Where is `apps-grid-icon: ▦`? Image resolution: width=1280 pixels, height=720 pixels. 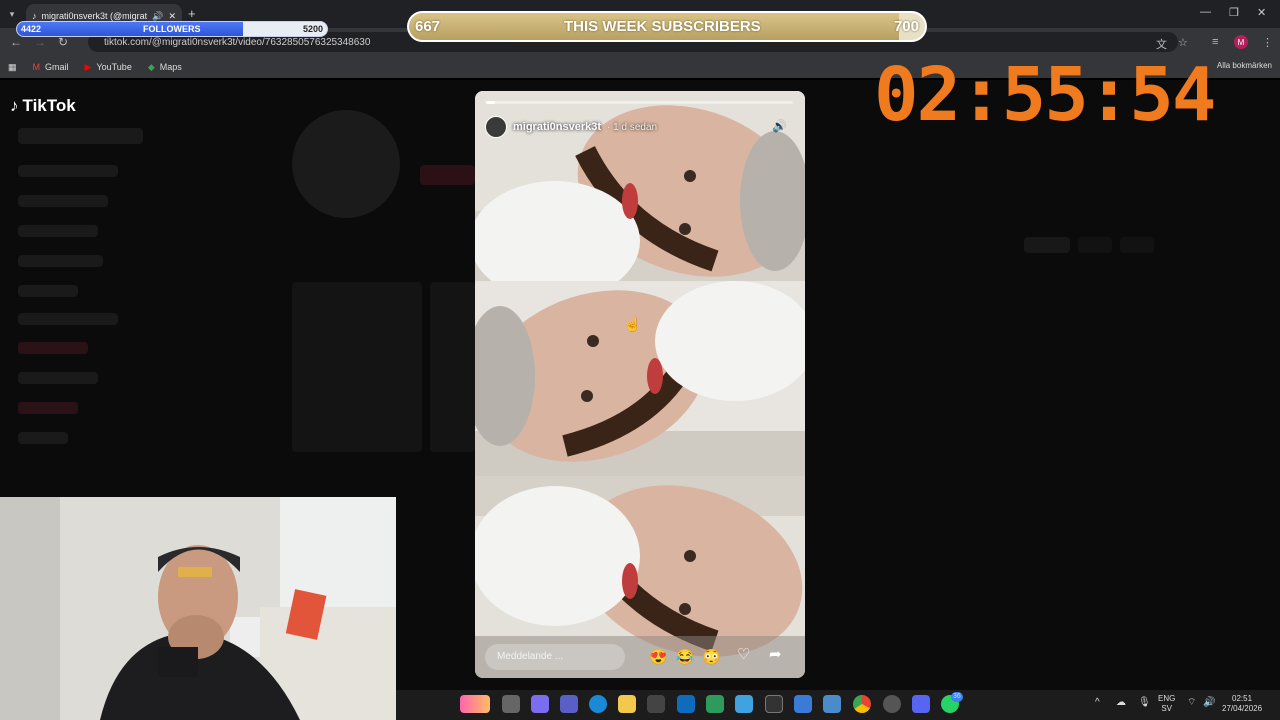
apps-grid-icon: ▦ is located at coordinates (12, 67).